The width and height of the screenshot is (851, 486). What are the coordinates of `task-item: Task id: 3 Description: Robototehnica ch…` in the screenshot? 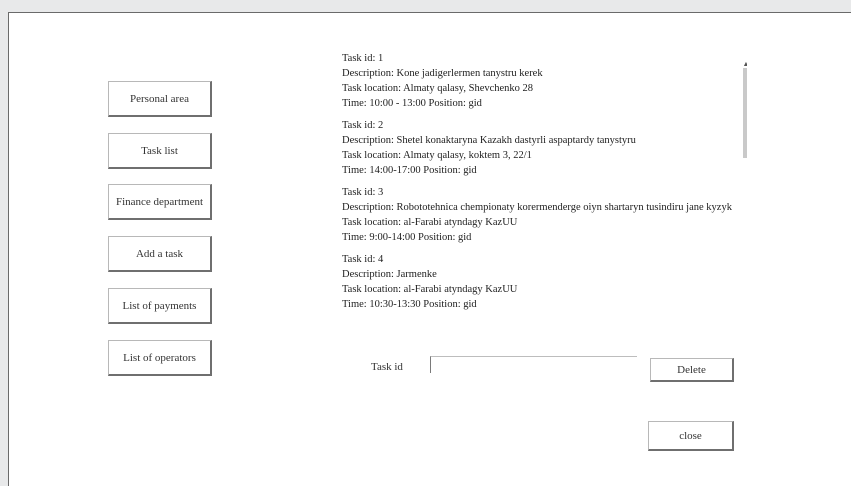 It's located at (538, 215).